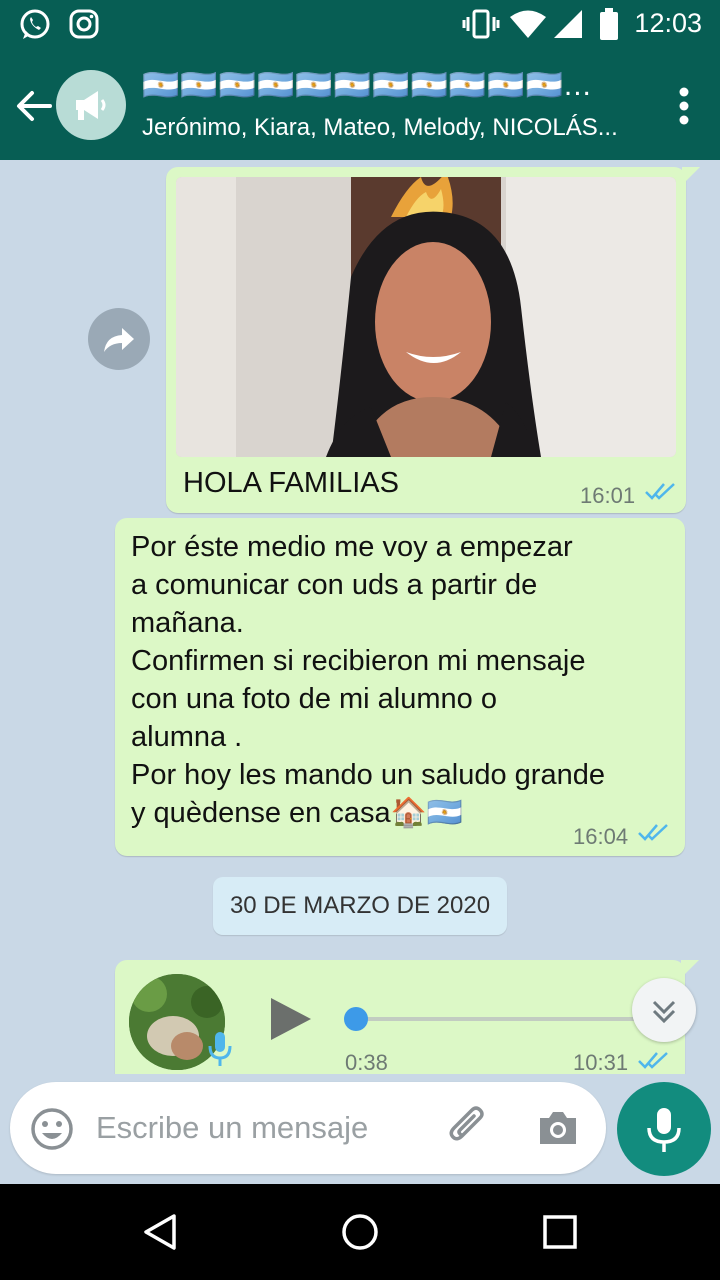 The image size is (720, 1280). I want to click on microphone-icon, so click(664, 1130).